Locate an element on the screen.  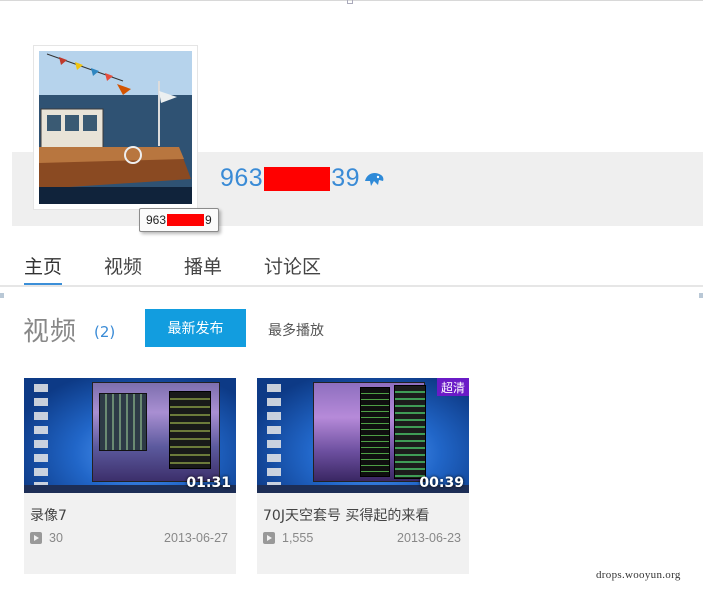
sort-most-played-button: 最多播放 is located at coordinates (296, 330).